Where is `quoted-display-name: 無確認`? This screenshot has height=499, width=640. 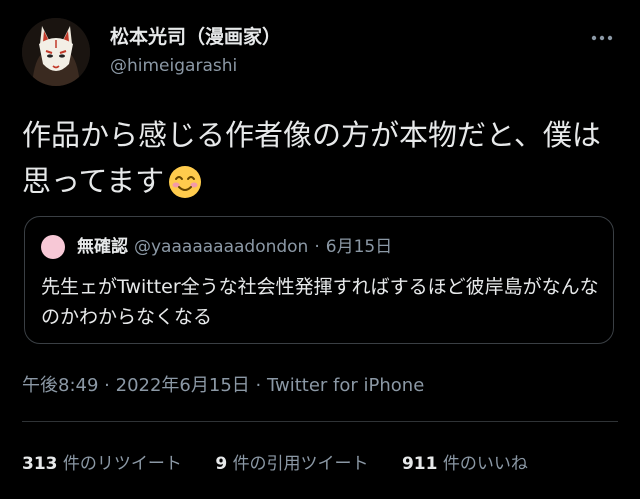 quoted-display-name: 無確認 is located at coordinates (102, 247).